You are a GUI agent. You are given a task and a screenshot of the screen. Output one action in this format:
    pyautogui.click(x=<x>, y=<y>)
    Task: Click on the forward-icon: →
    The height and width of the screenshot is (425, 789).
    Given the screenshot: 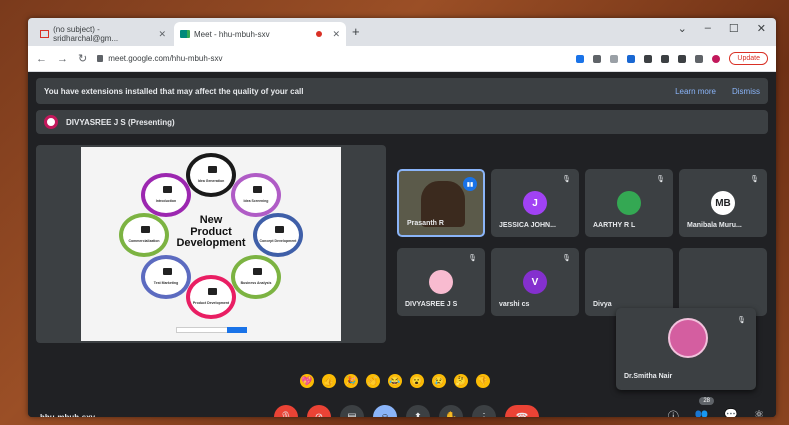 What is the action you would take?
    pyautogui.click(x=62, y=59)
    